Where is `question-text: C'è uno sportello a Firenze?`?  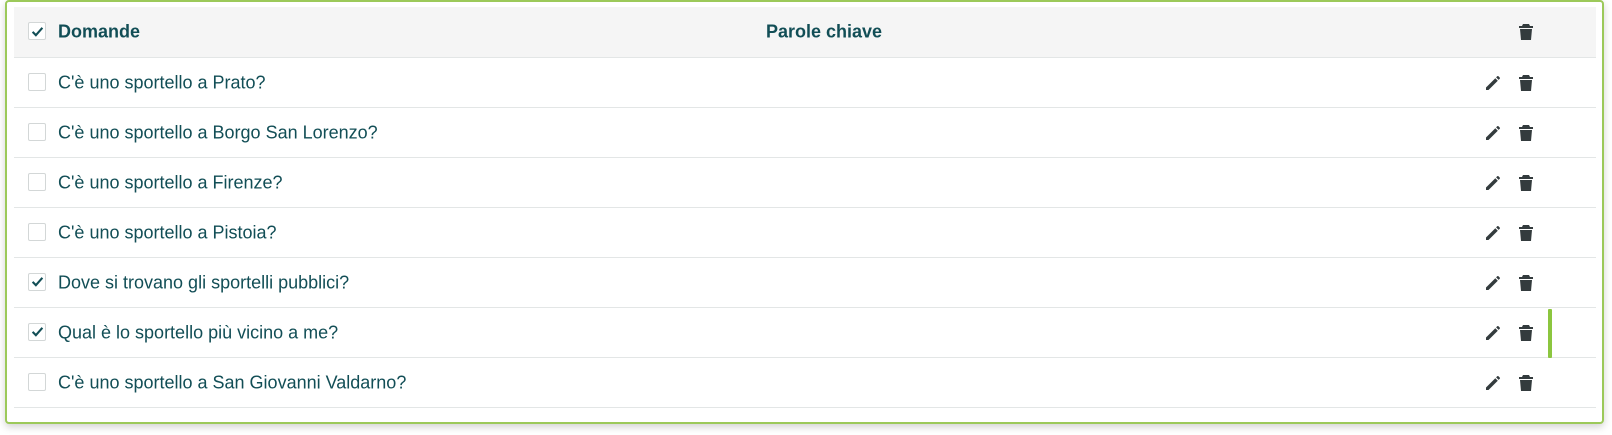
question-text: C'è uno sportello a Firenze? is located at coordinates (170, 182).